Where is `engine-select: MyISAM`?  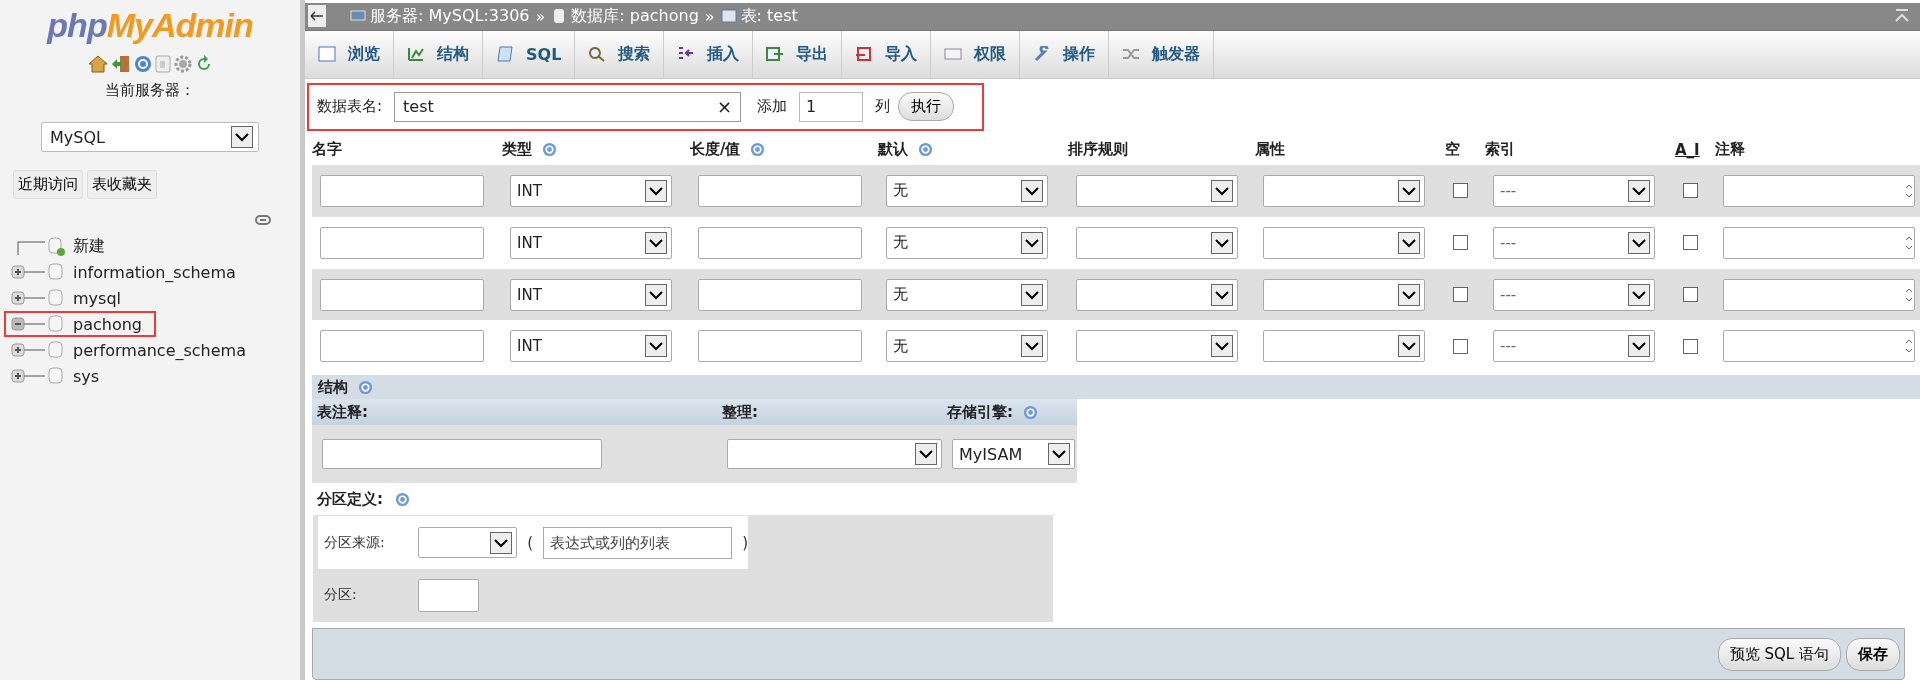 engine-select: MyISAM is located at coordinates (1013, 454).